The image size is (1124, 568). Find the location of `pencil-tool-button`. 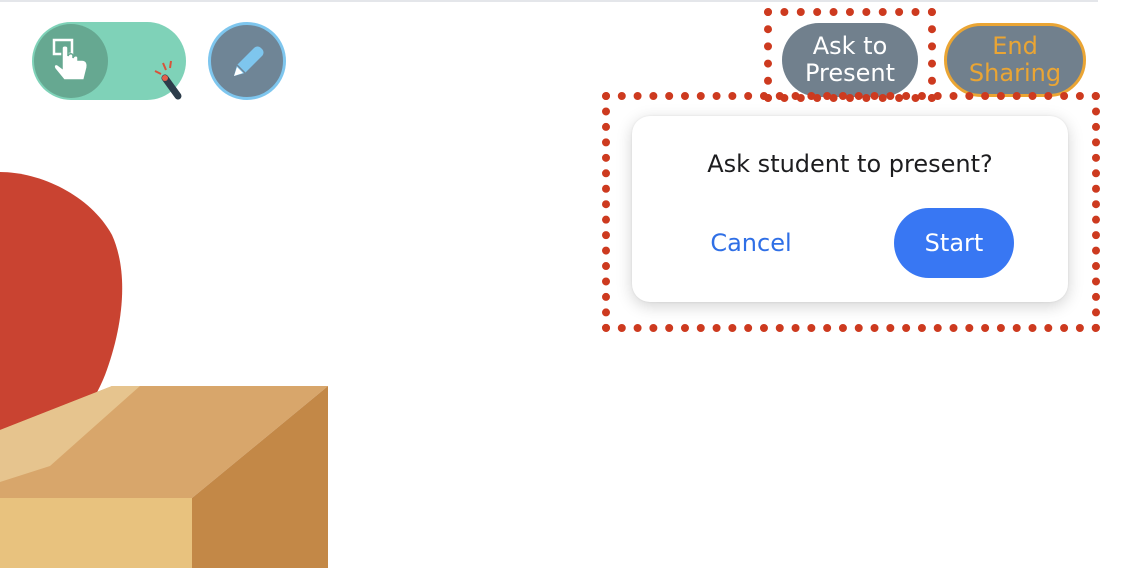

pencil-tool-button is located at coordinates (247, 61).